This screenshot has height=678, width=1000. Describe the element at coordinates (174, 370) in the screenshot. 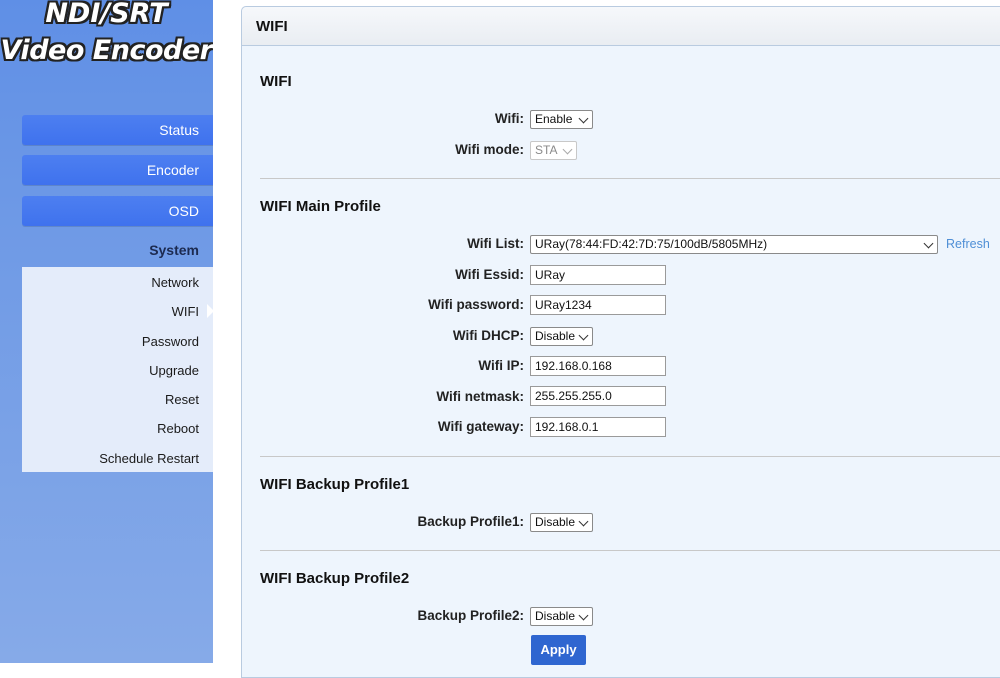

I see `sidebar-item-upgrade: Upgrade` at that location.